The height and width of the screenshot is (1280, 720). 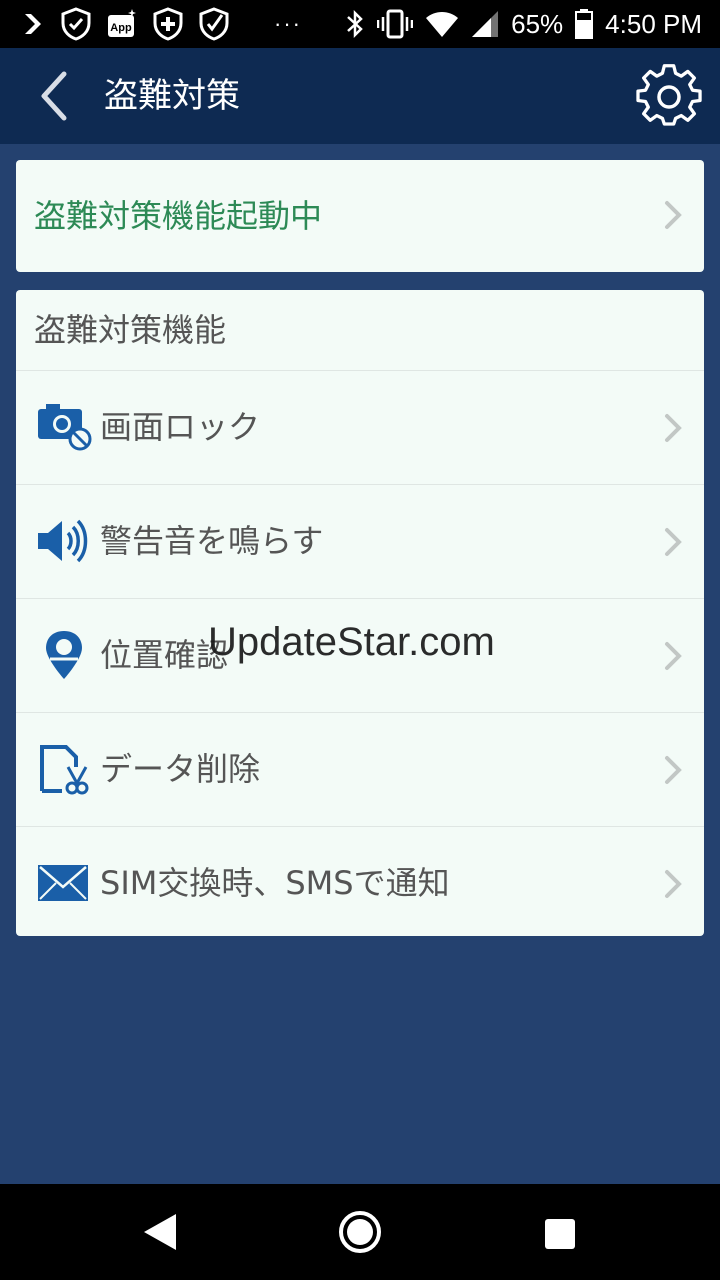 I want to click on nav-recents-button, so click(x=560, y=1234).